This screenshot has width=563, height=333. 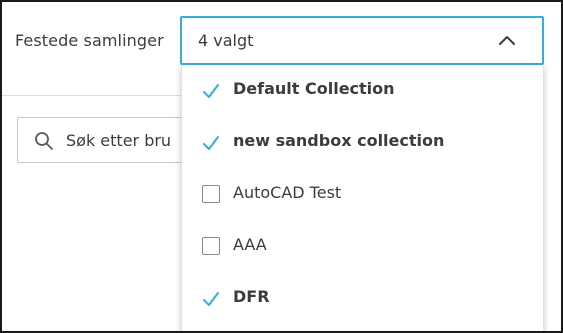 I want to click on option-label: new sandbox collection, so click(x=339, y=140).